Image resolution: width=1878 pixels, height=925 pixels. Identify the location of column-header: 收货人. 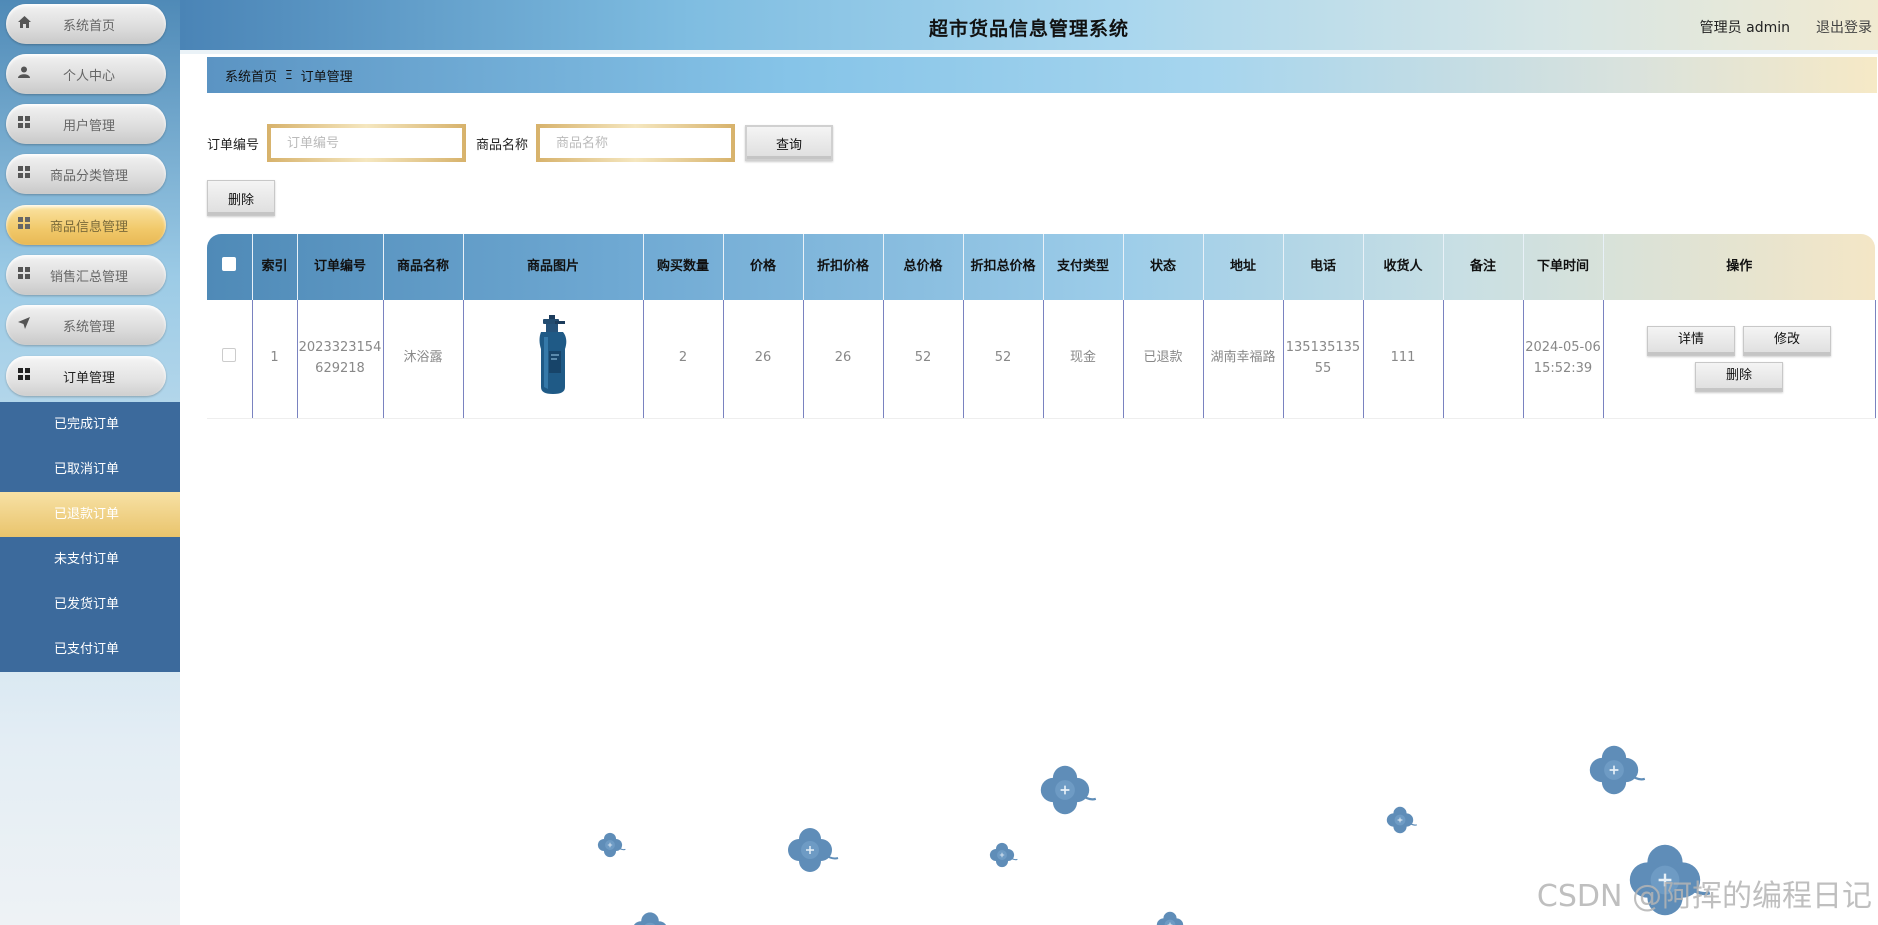
(1403, 267).